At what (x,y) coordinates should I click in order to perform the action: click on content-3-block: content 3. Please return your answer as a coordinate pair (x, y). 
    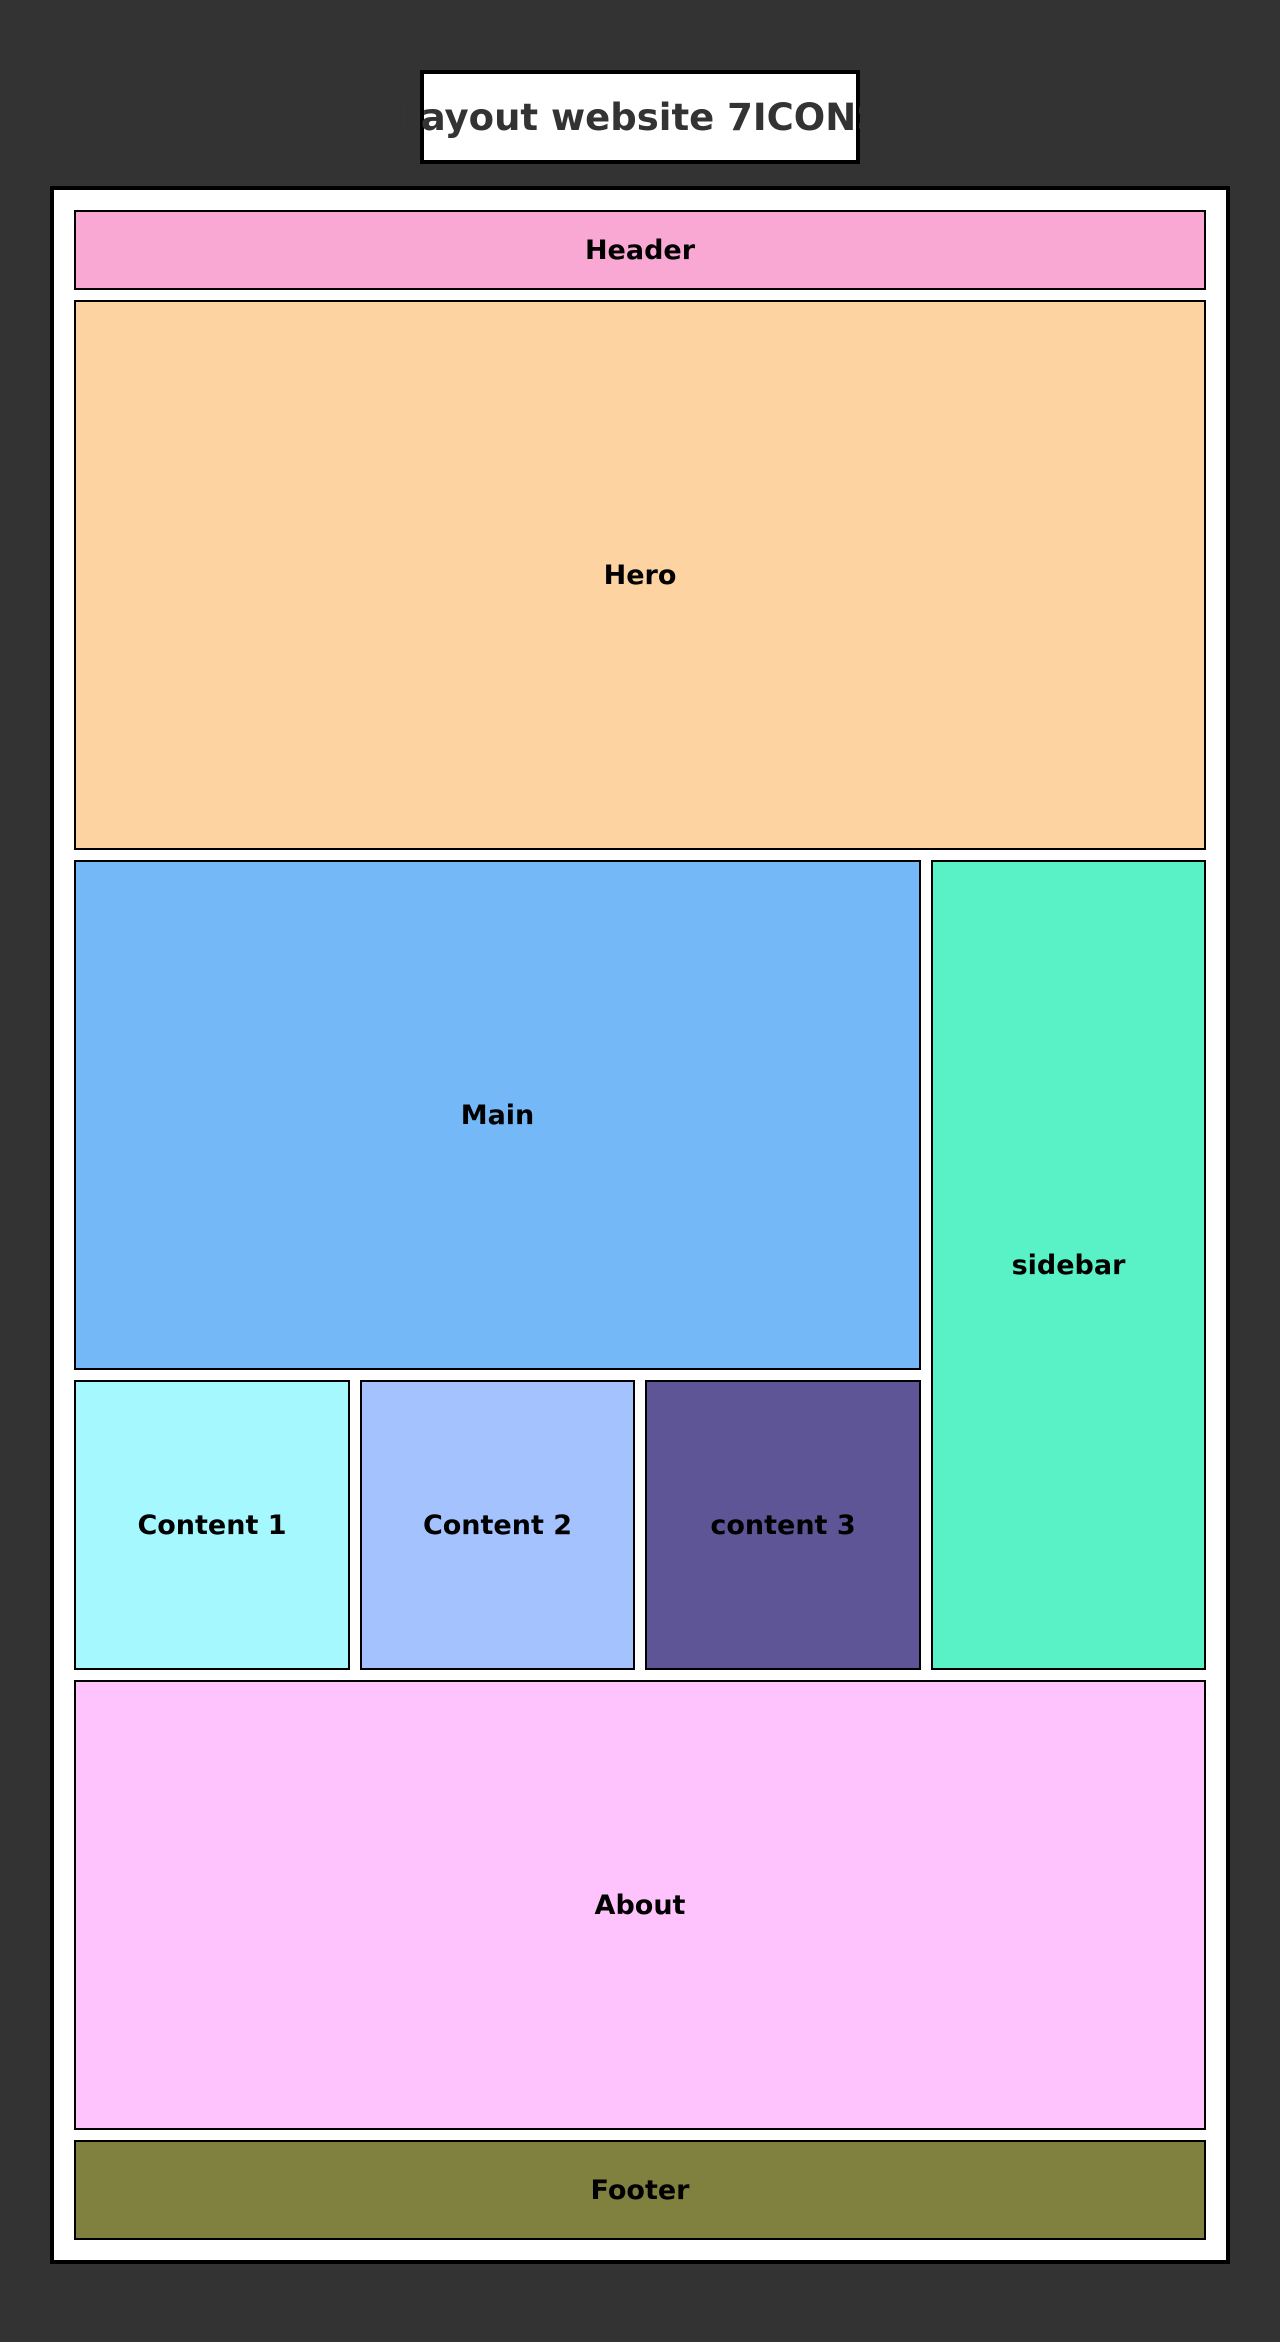
    Looking at the image, I should click on (783, 1525).